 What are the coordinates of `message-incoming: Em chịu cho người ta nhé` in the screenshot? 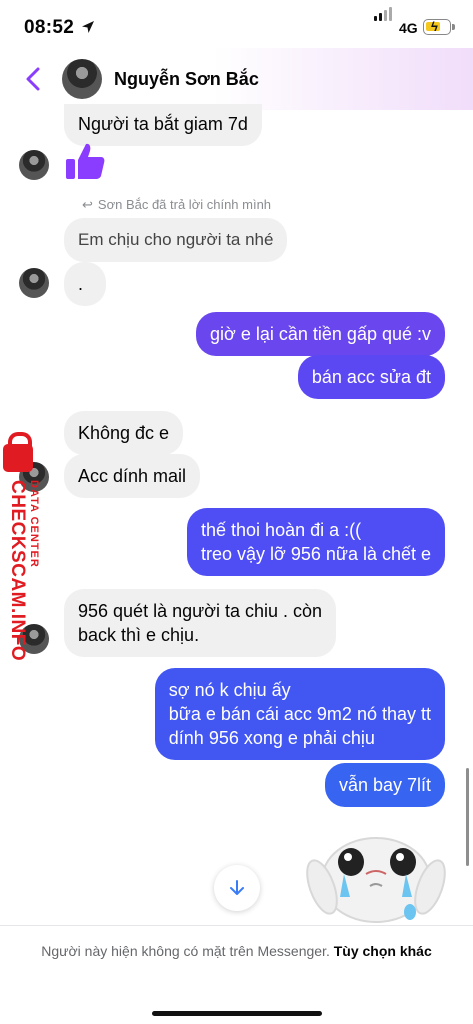 It's located at (176, 240).